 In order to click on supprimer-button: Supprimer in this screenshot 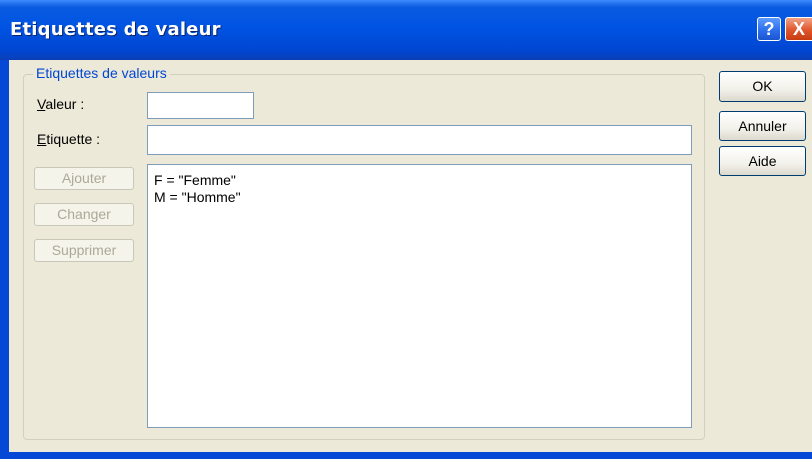, I will do `click(84, 250)`.